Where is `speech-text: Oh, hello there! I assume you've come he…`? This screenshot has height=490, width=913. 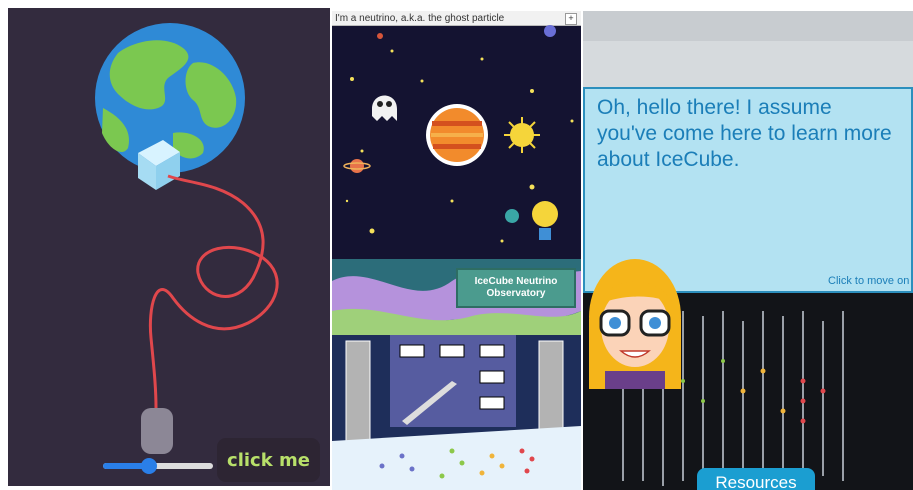
speech-text: Oh, hello there! I assume you've come he… is located at coordinates (744, 133).